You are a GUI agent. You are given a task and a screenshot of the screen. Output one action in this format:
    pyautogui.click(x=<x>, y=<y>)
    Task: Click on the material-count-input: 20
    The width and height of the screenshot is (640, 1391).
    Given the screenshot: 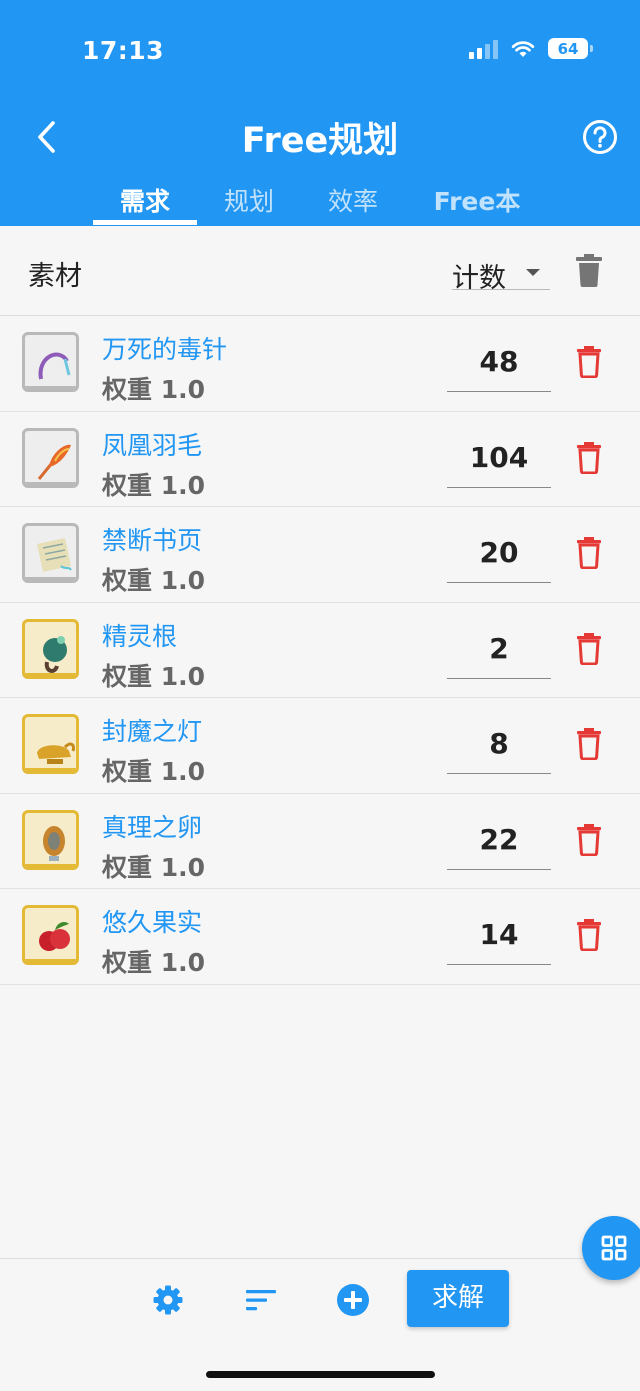 What is the action you would take?
    pyautogui.click(x=499, y=559)
    